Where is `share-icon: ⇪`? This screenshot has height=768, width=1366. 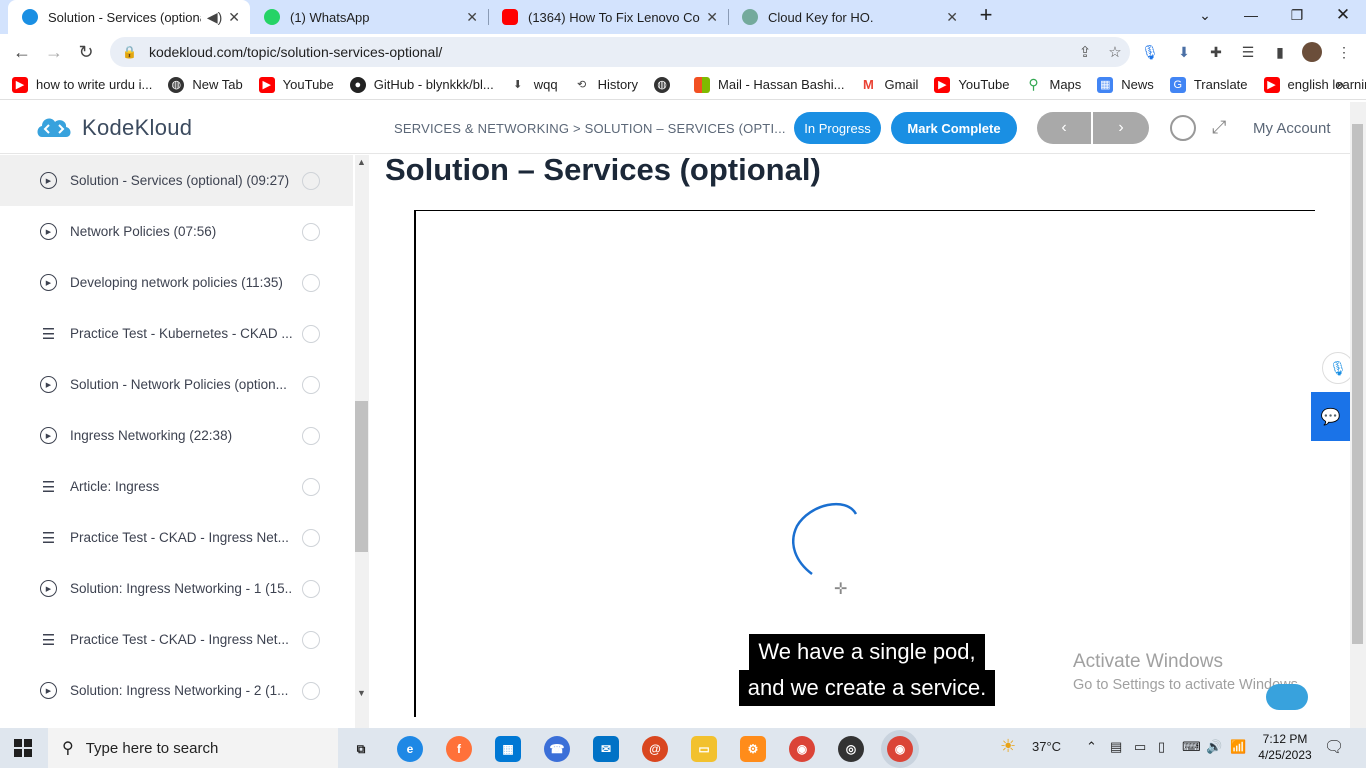 share-icon: ⇪ is located at coordinates (1085, 52).